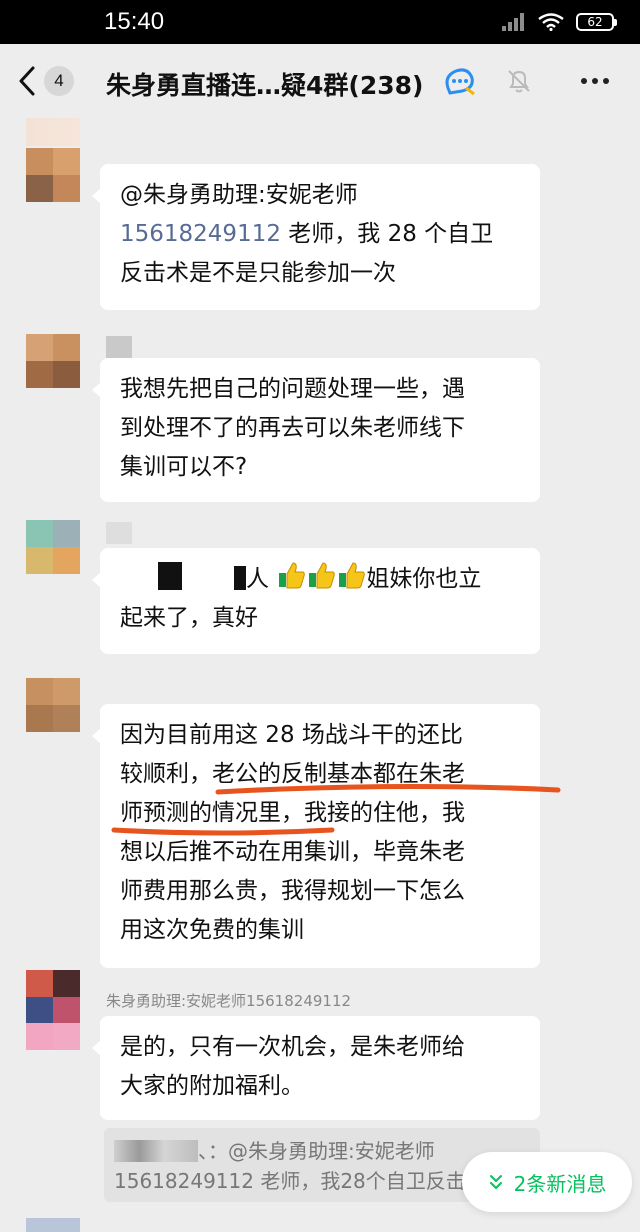 This screenshot has width=640, height=1232. Describe the element at coordinates (336, 809) in the screenshot. I see `highlight-underline` at that location.